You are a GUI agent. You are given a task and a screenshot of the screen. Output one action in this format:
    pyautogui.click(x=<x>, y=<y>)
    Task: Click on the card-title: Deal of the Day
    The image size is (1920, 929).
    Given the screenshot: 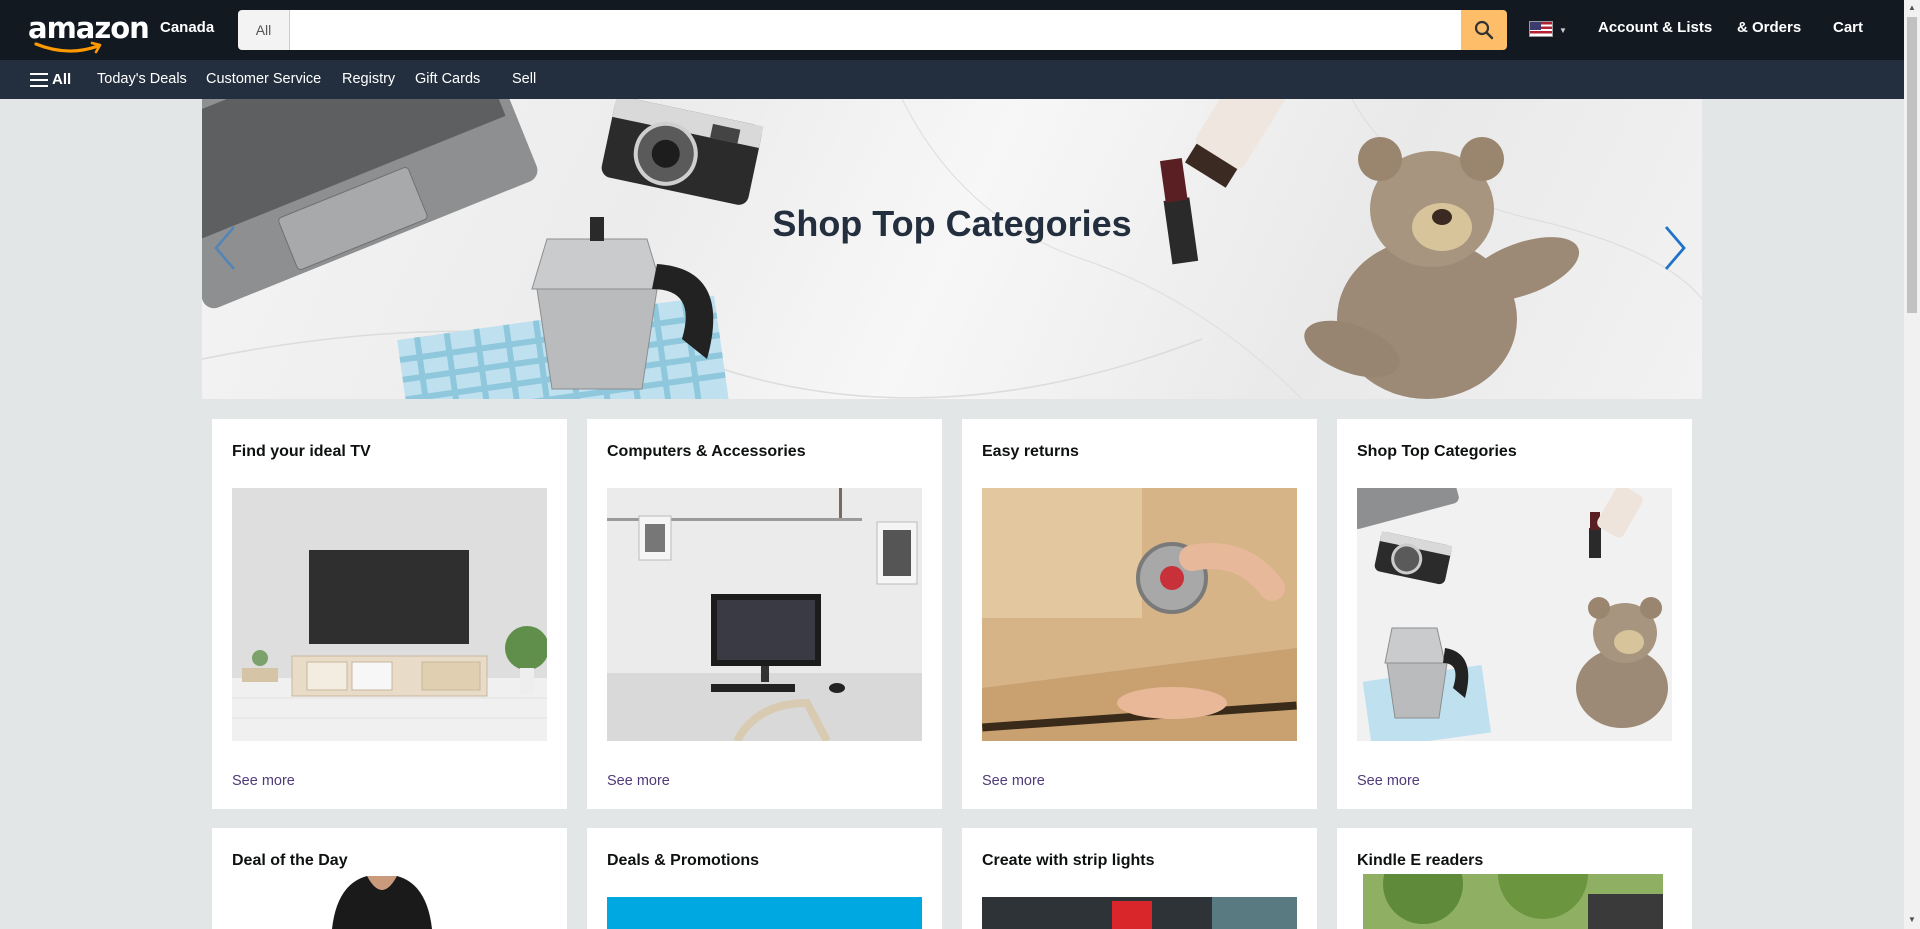 What is the action you would take?
    pyautogui.click(x=290, y=860)
    